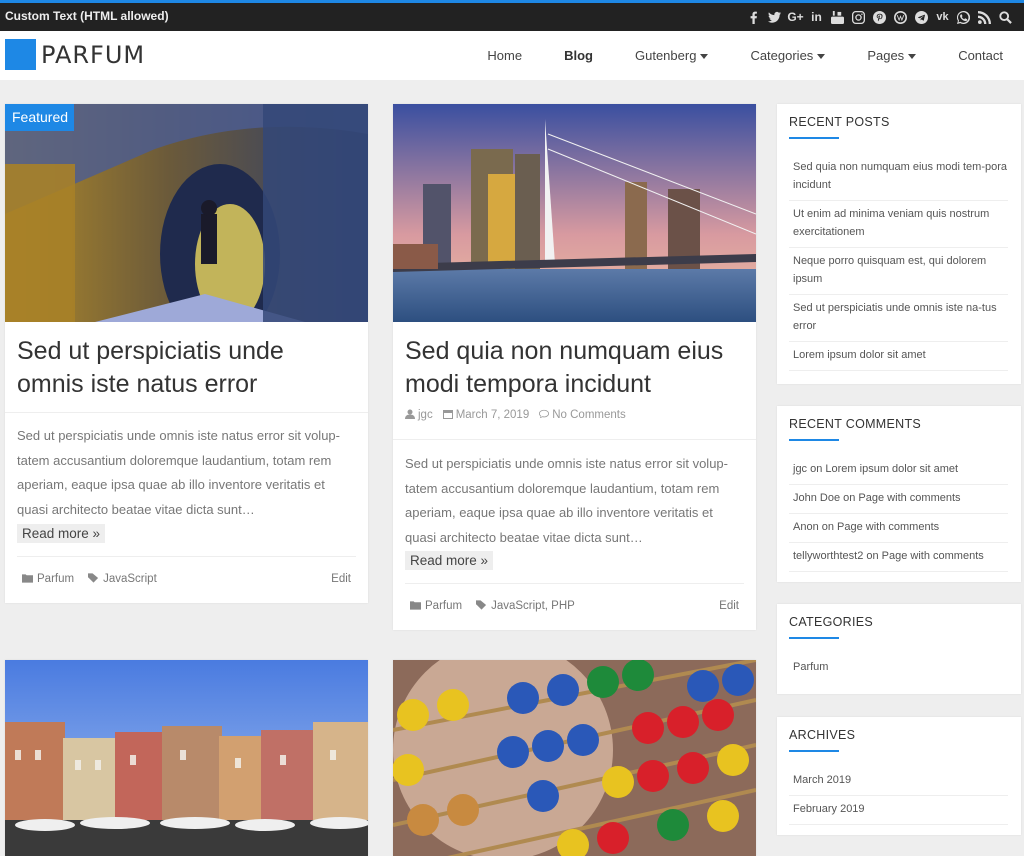 The height and width of the screenshot is (856, 1024). What do you see at coordinates (921, 17) in the screenshot?
I see `telegram-icon` at bounding box center [921, 17].